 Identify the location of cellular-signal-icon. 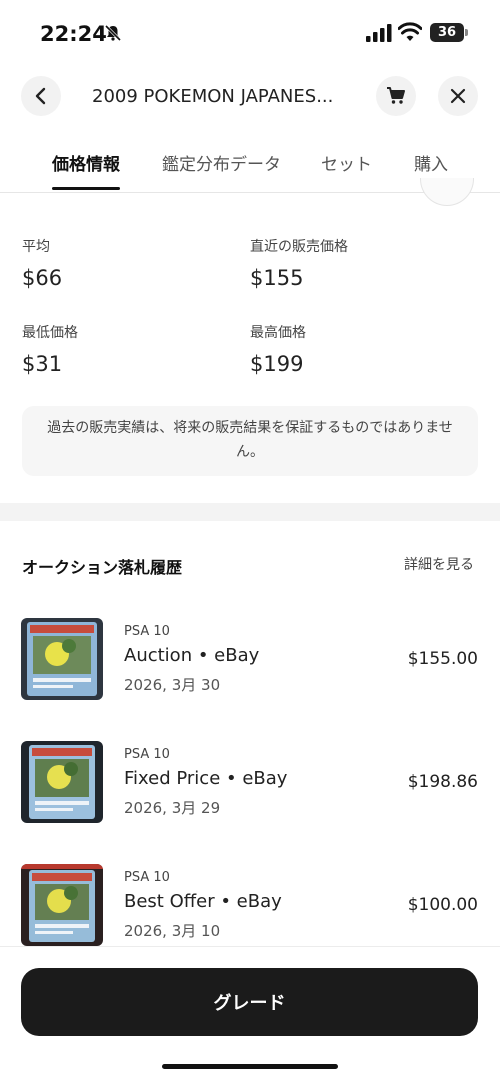
(379, 33).